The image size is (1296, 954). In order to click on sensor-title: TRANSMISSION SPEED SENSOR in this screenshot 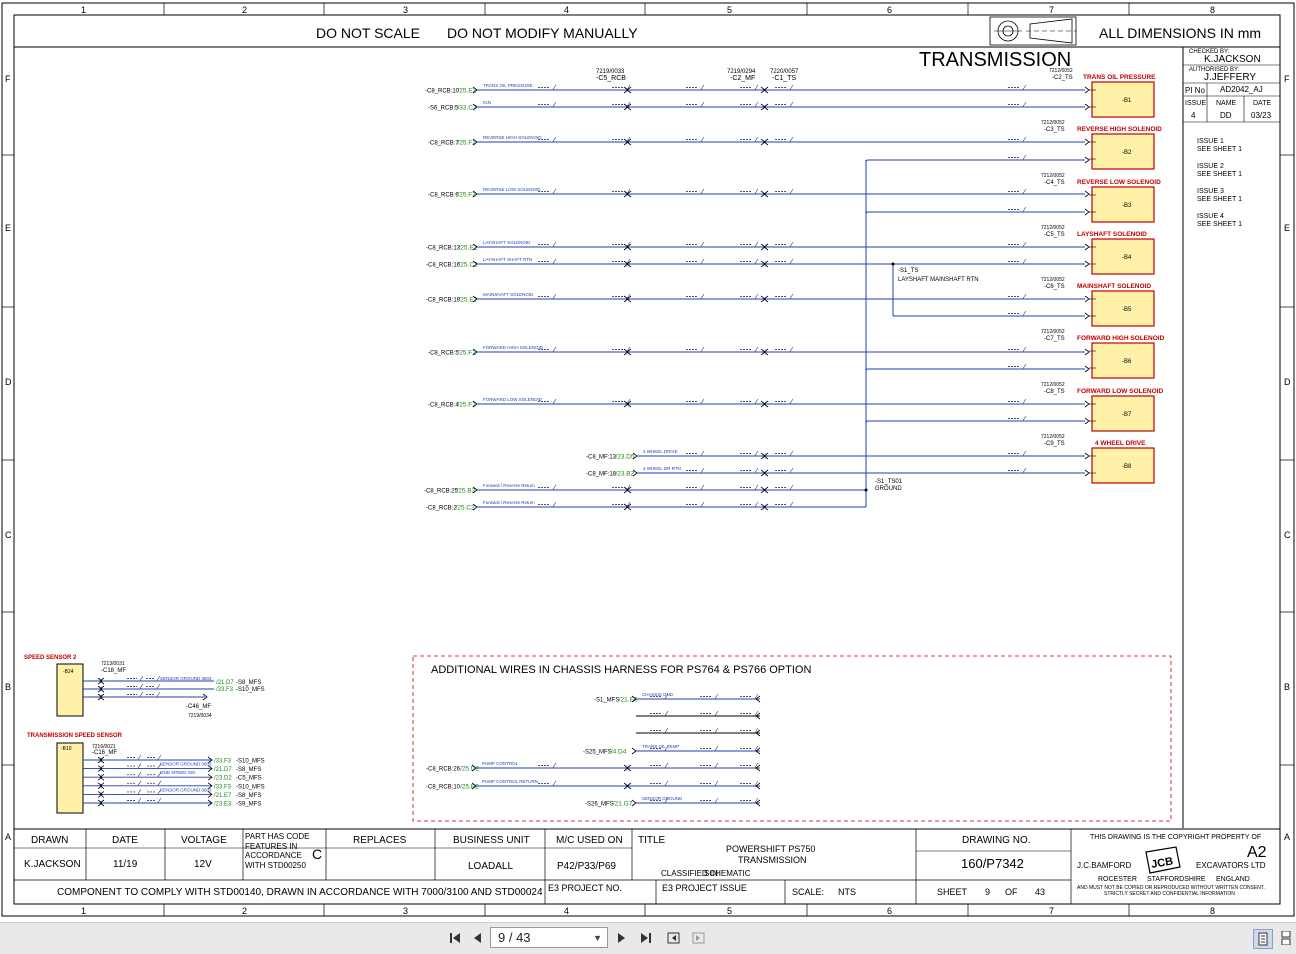, I will do `click(75, 736)`.